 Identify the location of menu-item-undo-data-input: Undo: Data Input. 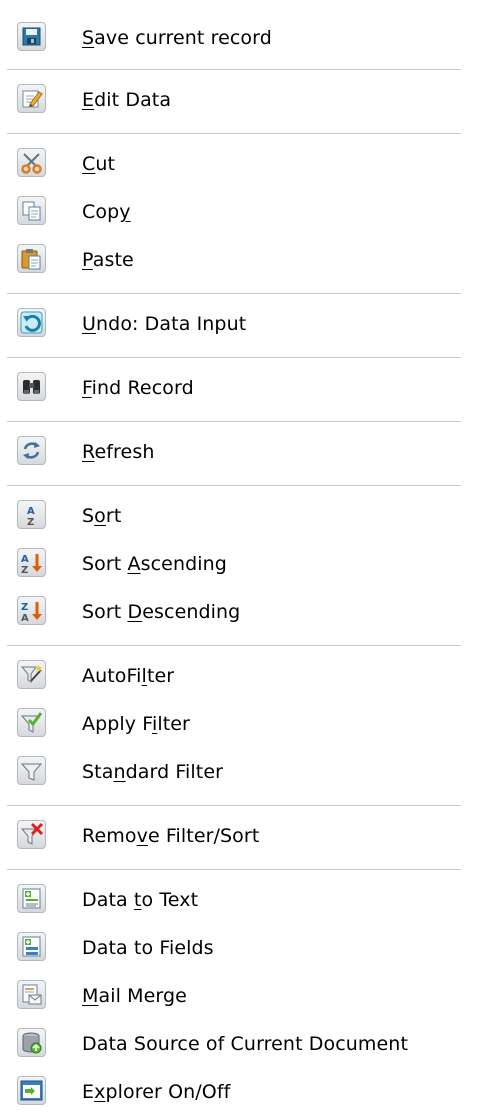
(238, 324).